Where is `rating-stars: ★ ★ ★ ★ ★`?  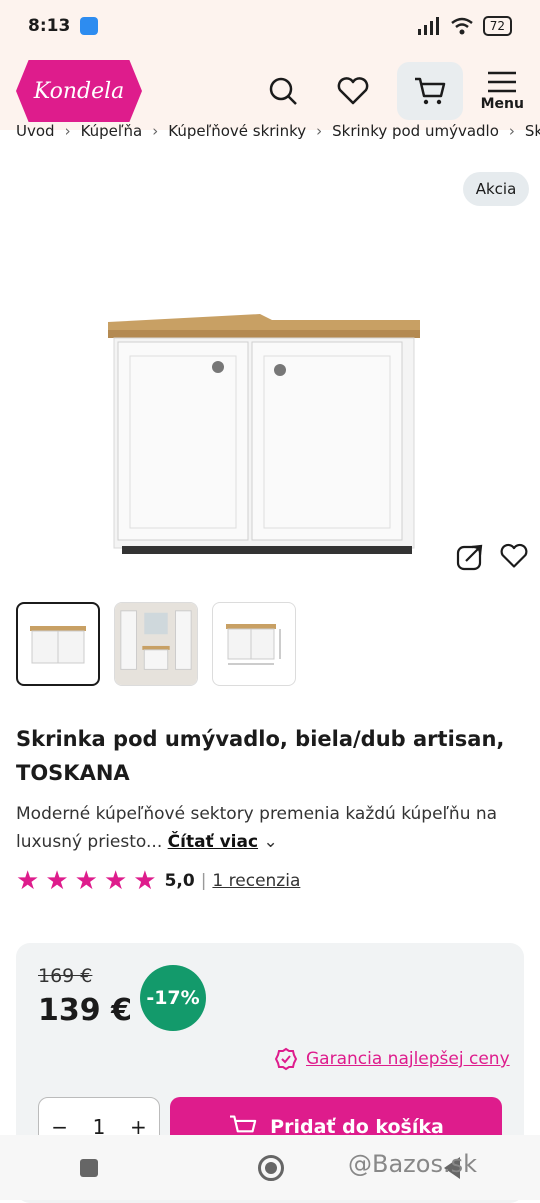 rating-stars: ★ ★ ★ ★ ★ is located at coordinates (86, 881).